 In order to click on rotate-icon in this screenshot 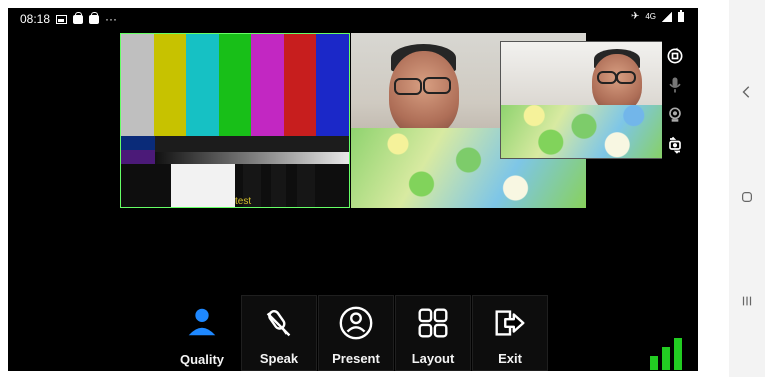, I will do `click(675, 56)`.